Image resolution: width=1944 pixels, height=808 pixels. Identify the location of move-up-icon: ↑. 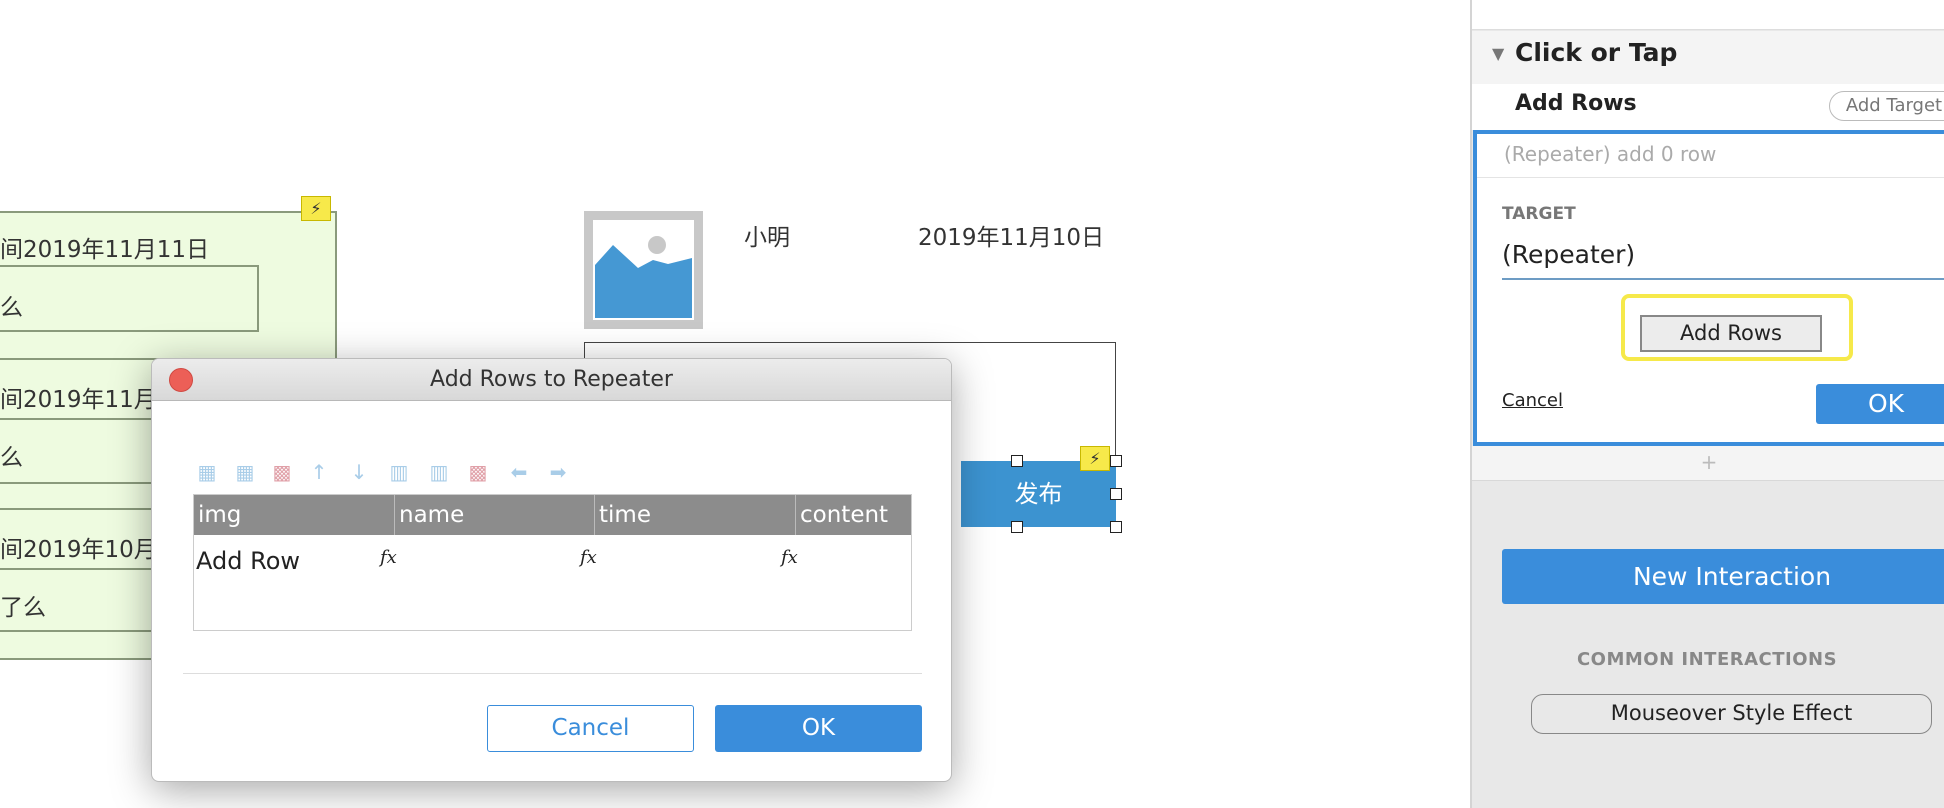
(319, 472).